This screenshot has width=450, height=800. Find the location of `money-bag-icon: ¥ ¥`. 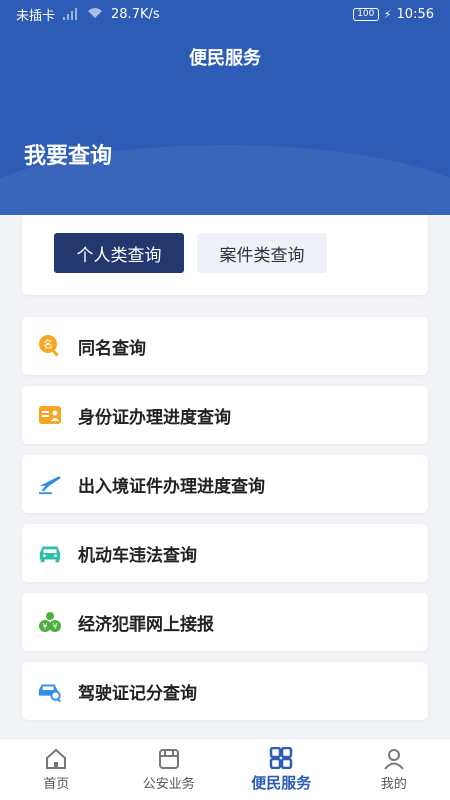

money-bag-icon: ¥ ¥ is located at coordinates (50, 622).